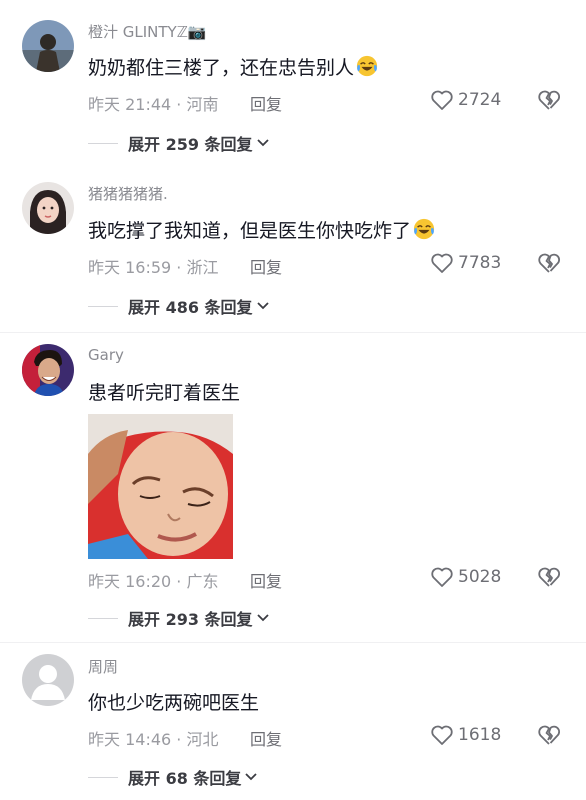 Image resolution: width=586 pixels, height=800 pixels. I want to click on like-button: 7783, so click(465, 263).